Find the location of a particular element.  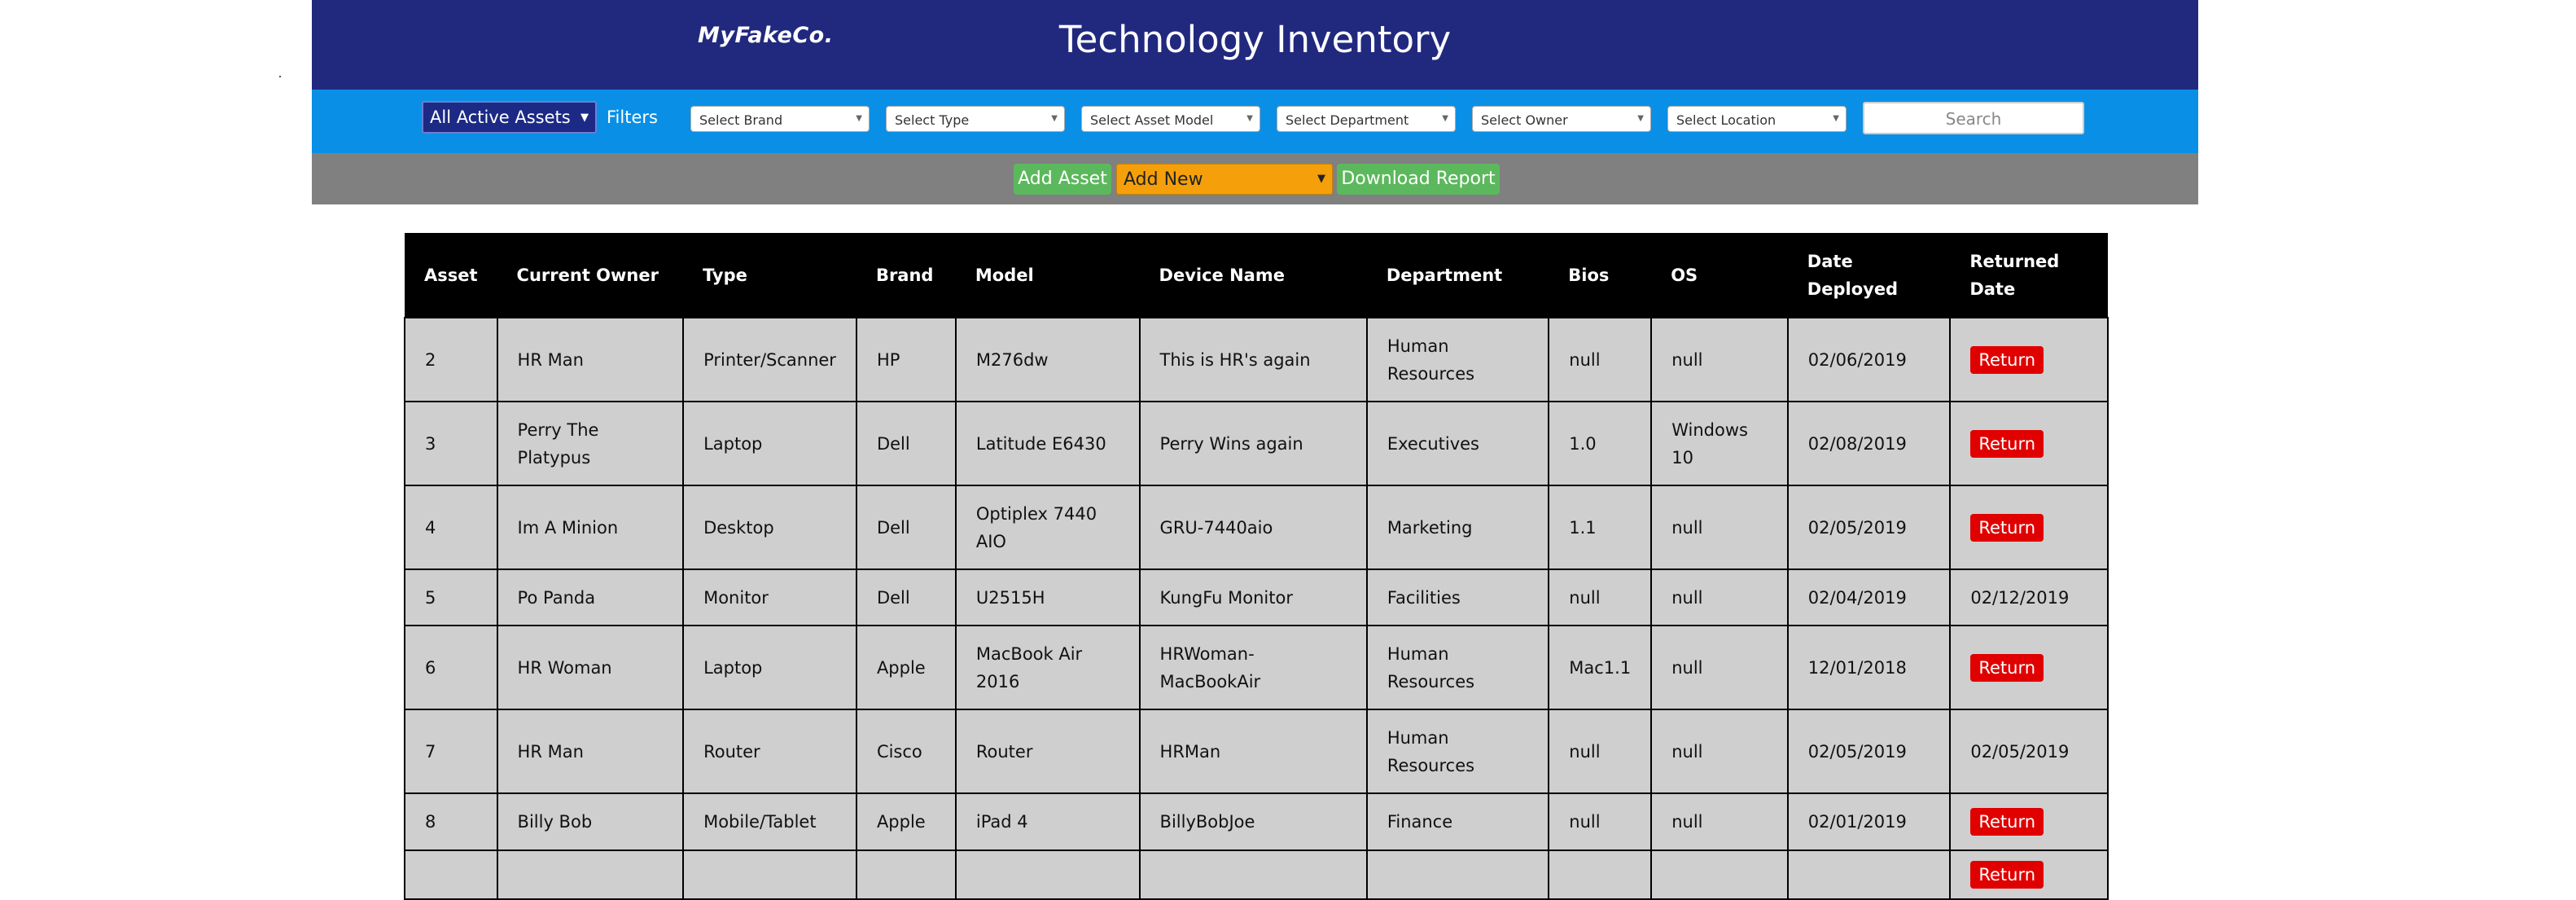

cell-department: Executives is located at coordinates (1457, 444).